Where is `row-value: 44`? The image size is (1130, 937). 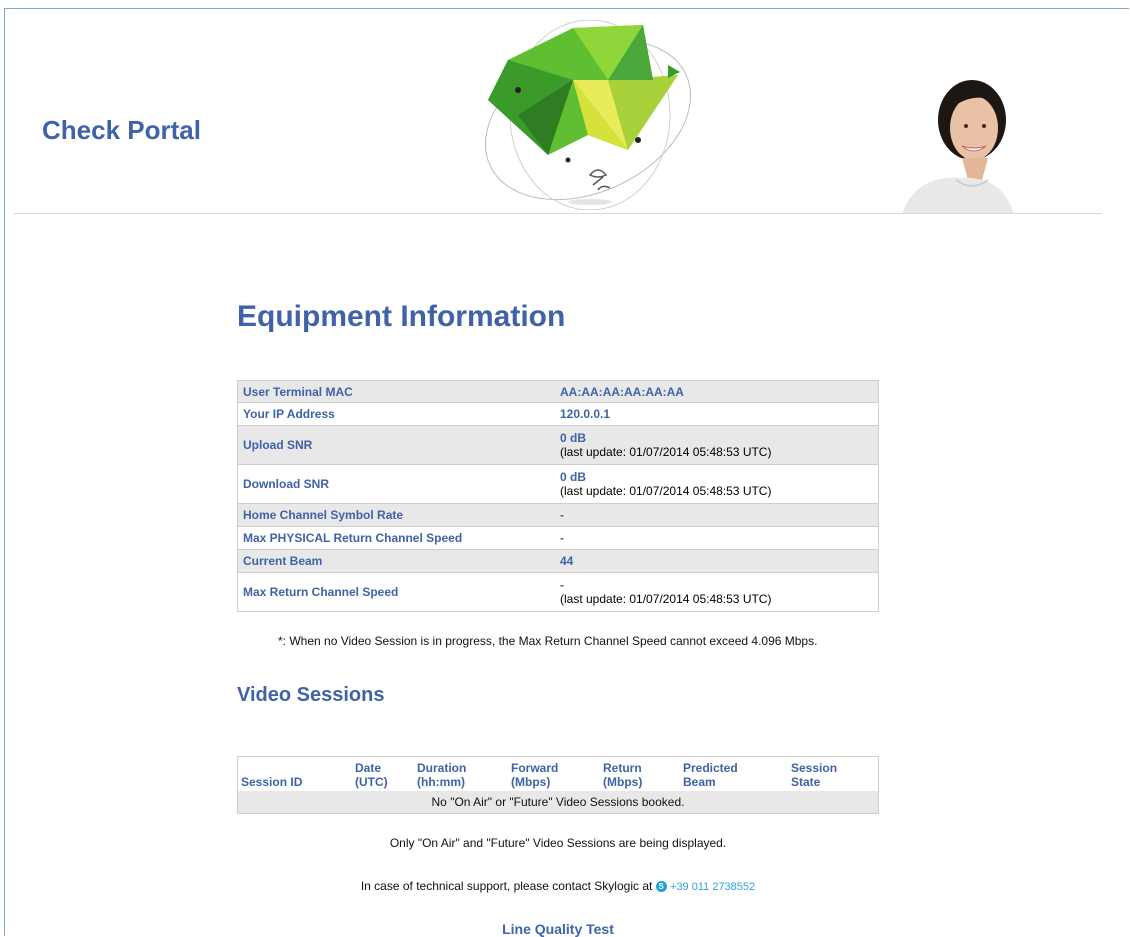 row-value: 44 is located at coordinates (567, 561).